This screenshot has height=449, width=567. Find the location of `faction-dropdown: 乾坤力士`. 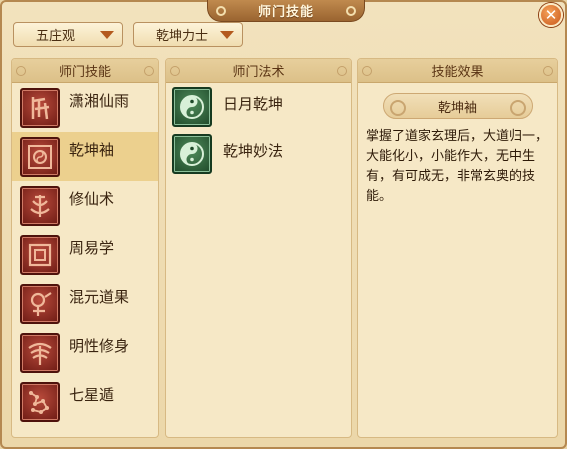

faction-dropdown: 乾坤力士 is located at coordinates (188, 34).